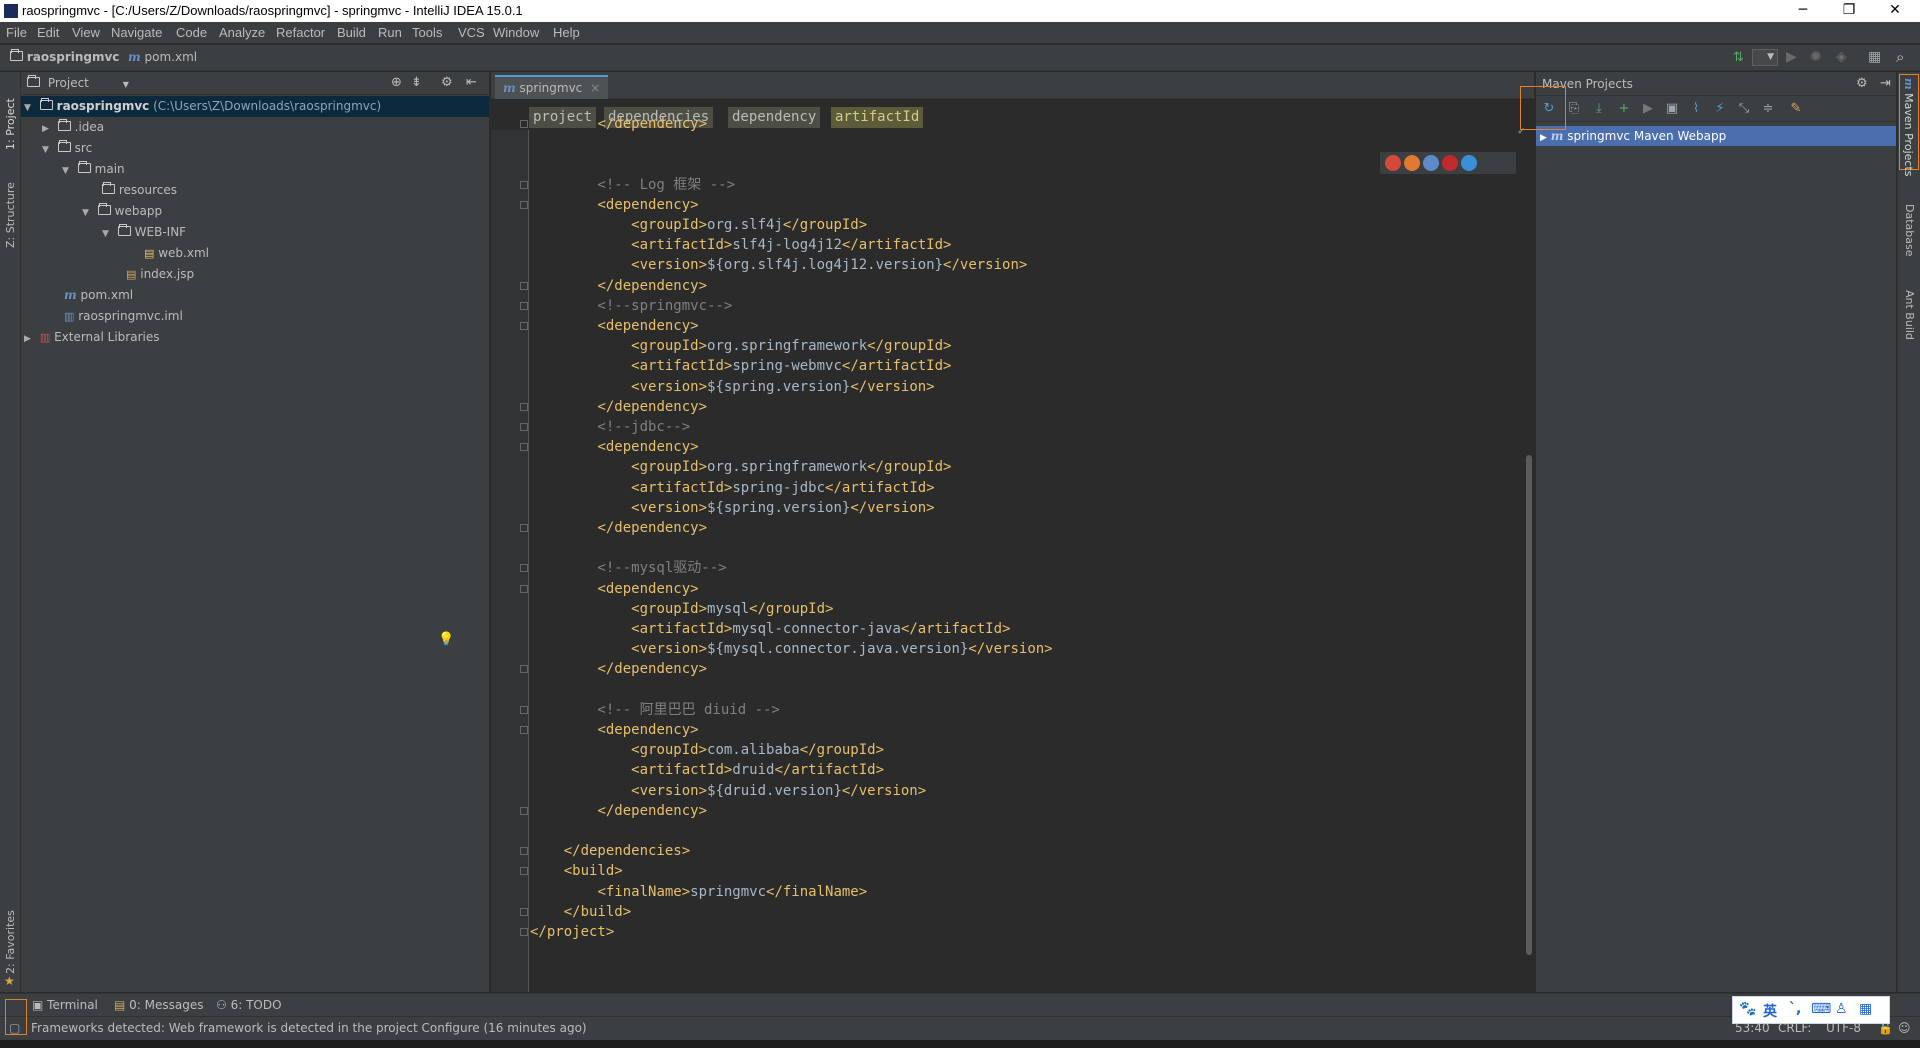 This screenshot has width=1920, height=1048. Describe the element at coordinates (1768, 109) in the screenshot. I see `collapse-all-icon: ≑` at that location.